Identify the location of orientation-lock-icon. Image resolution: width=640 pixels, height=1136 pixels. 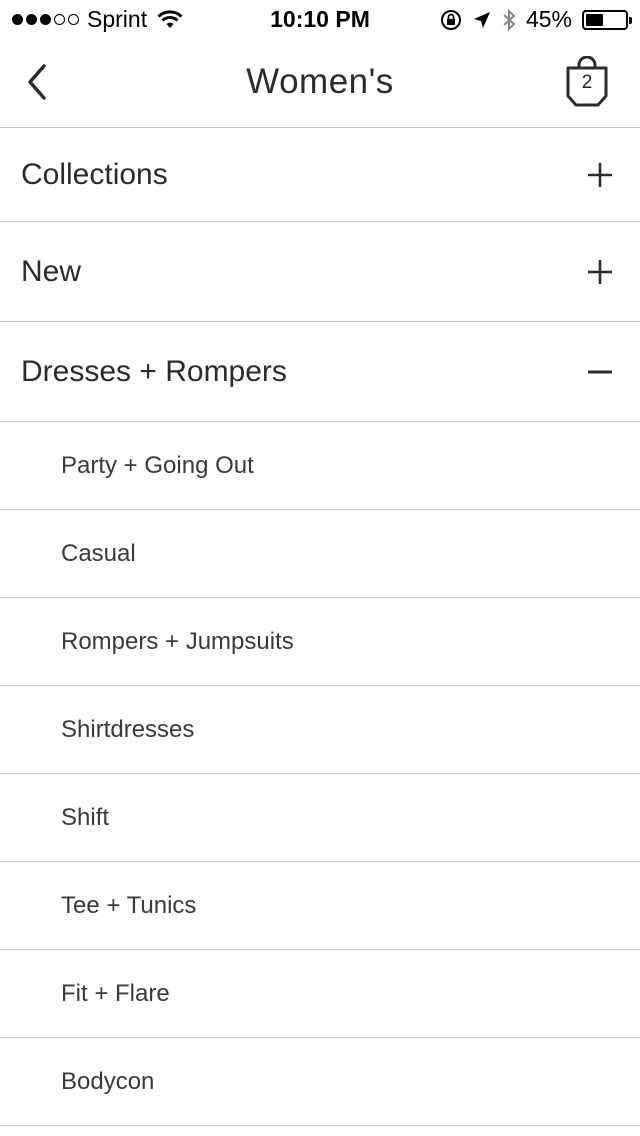
(450, 19).